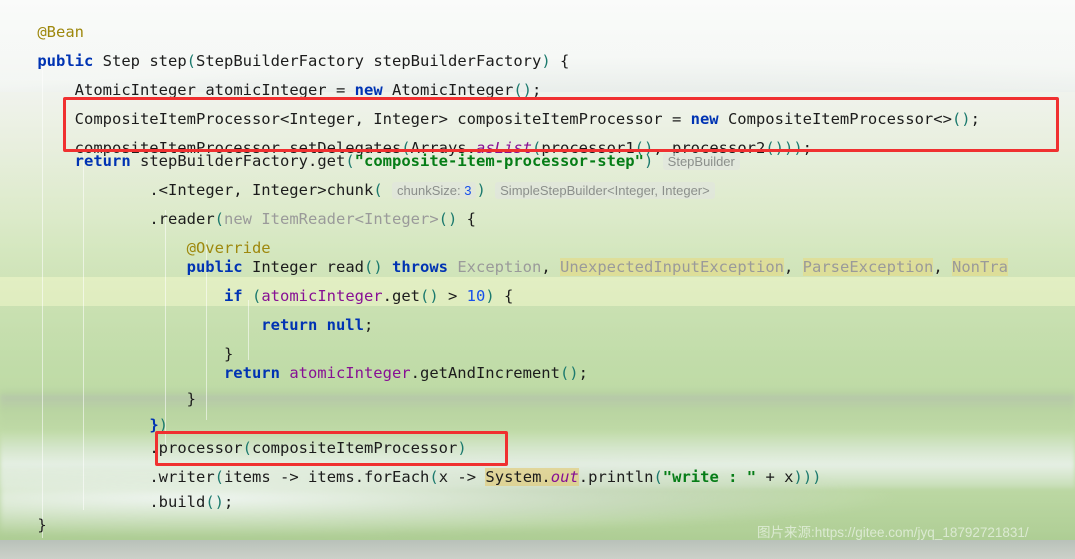  Describe the element at coordinates (499, 267) in the screenshot. I see `exception-exception: Exception` at that location.